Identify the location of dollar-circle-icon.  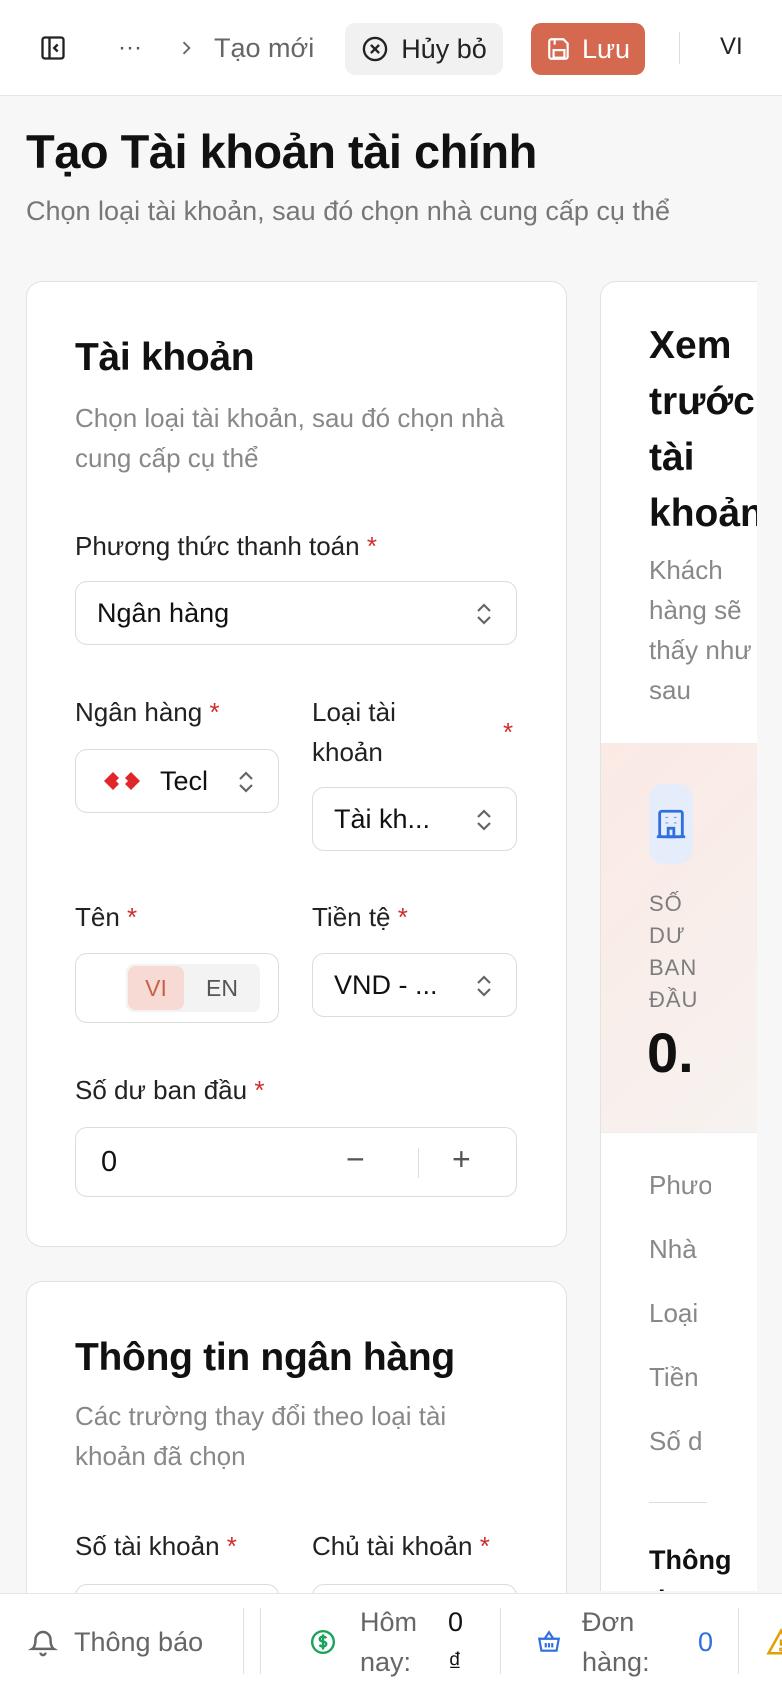
(323, 1642).